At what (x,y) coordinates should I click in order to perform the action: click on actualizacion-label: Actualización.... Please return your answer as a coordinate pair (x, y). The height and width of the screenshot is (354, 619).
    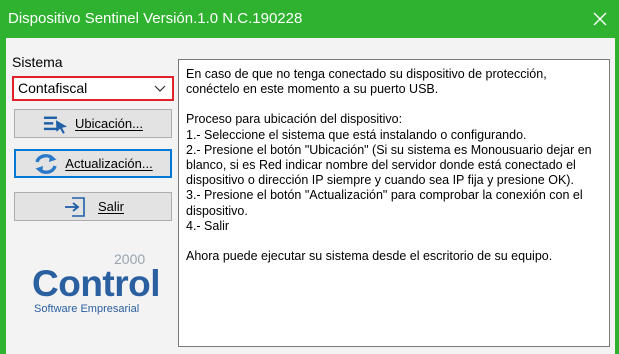
    Looking at the image, I should click on (109, 163).